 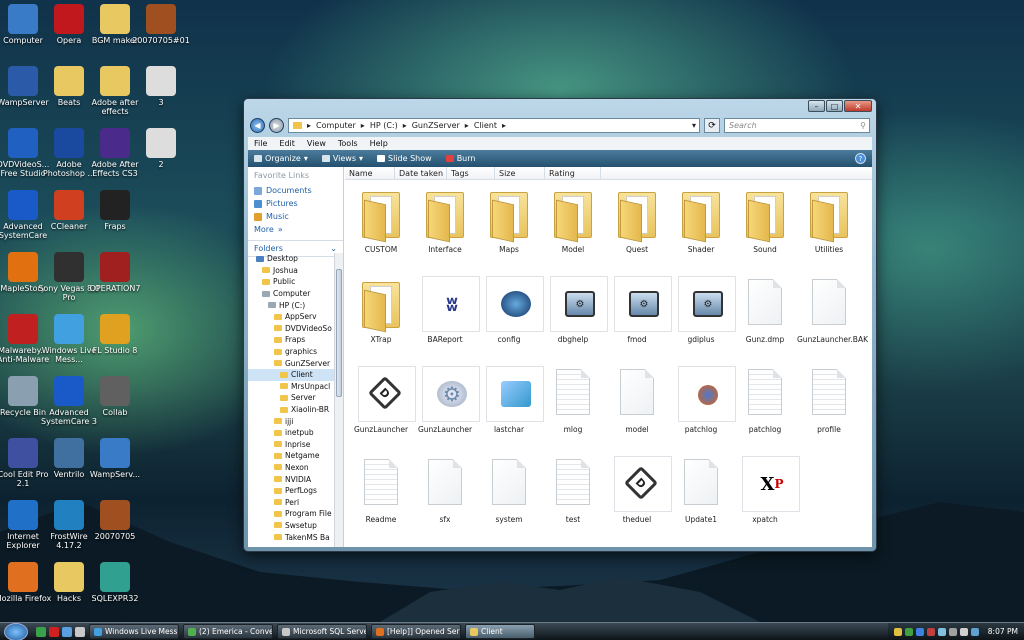 What do you see at coordinates (834, 106) in the screenshot?
I see `maximize-button: □` at bounding box center [834, 106].